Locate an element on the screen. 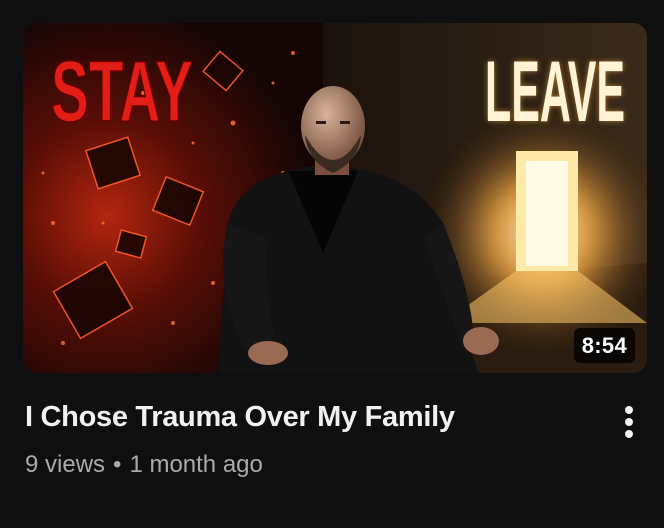 Image resolution: width=664 pixels, height=528 pixels. thumbnail-stay-text: STAY is located at coordinates (122, 92).